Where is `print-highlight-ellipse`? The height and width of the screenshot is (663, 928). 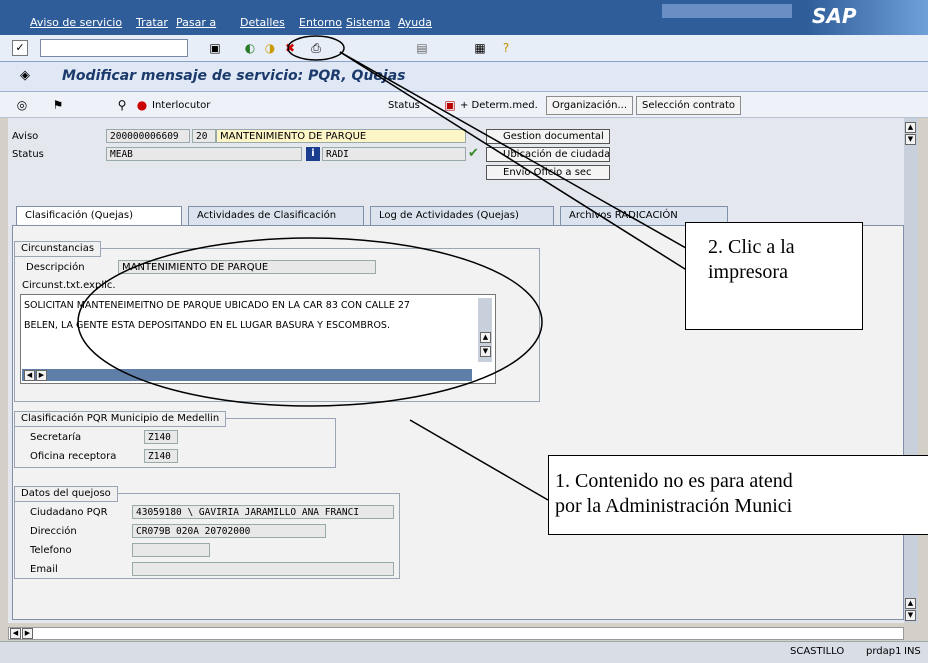 print-highlight-ellipse is located at coordinates (316, 48).